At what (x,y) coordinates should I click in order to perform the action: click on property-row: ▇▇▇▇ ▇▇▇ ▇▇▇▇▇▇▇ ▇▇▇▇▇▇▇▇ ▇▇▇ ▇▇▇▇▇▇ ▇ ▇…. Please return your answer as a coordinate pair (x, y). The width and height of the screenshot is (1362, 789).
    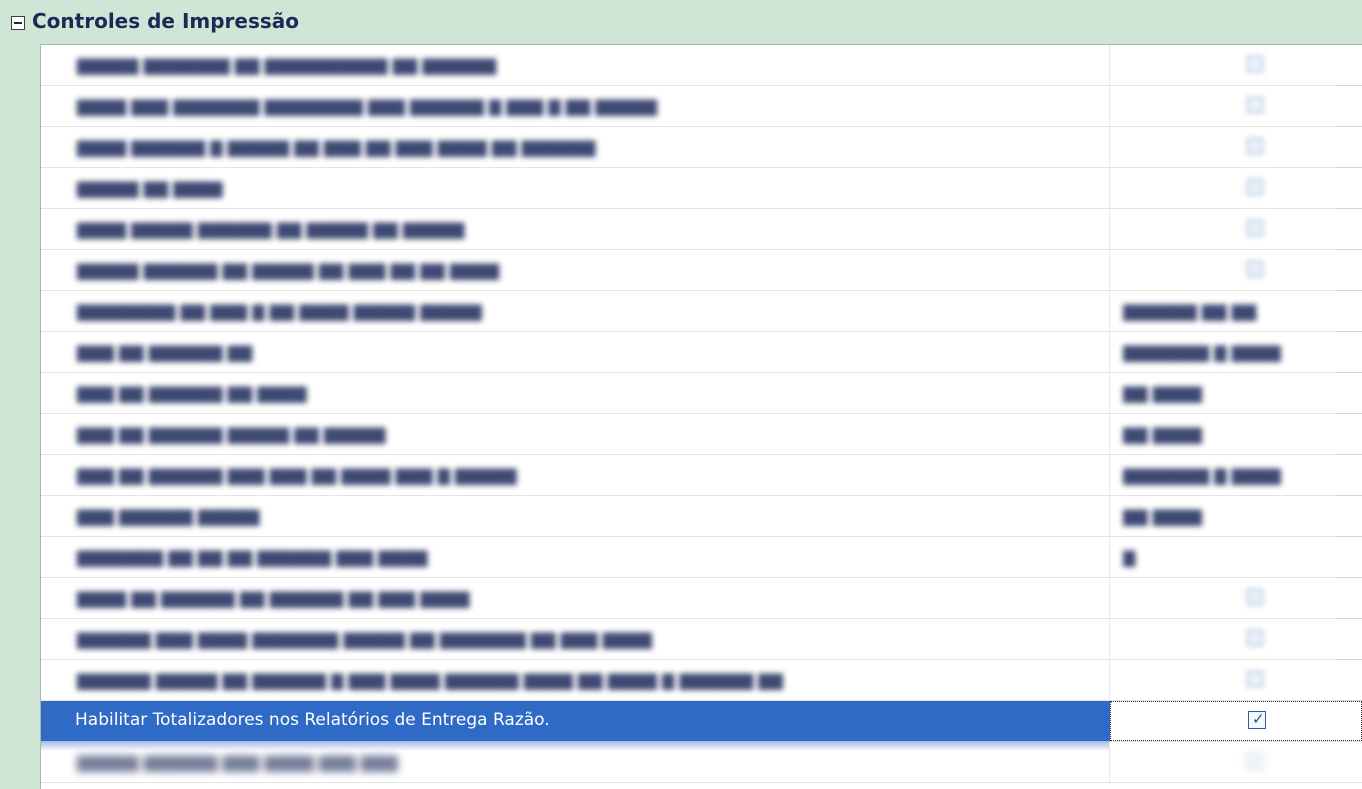
    Looking at the image, I should click on (701, 106).